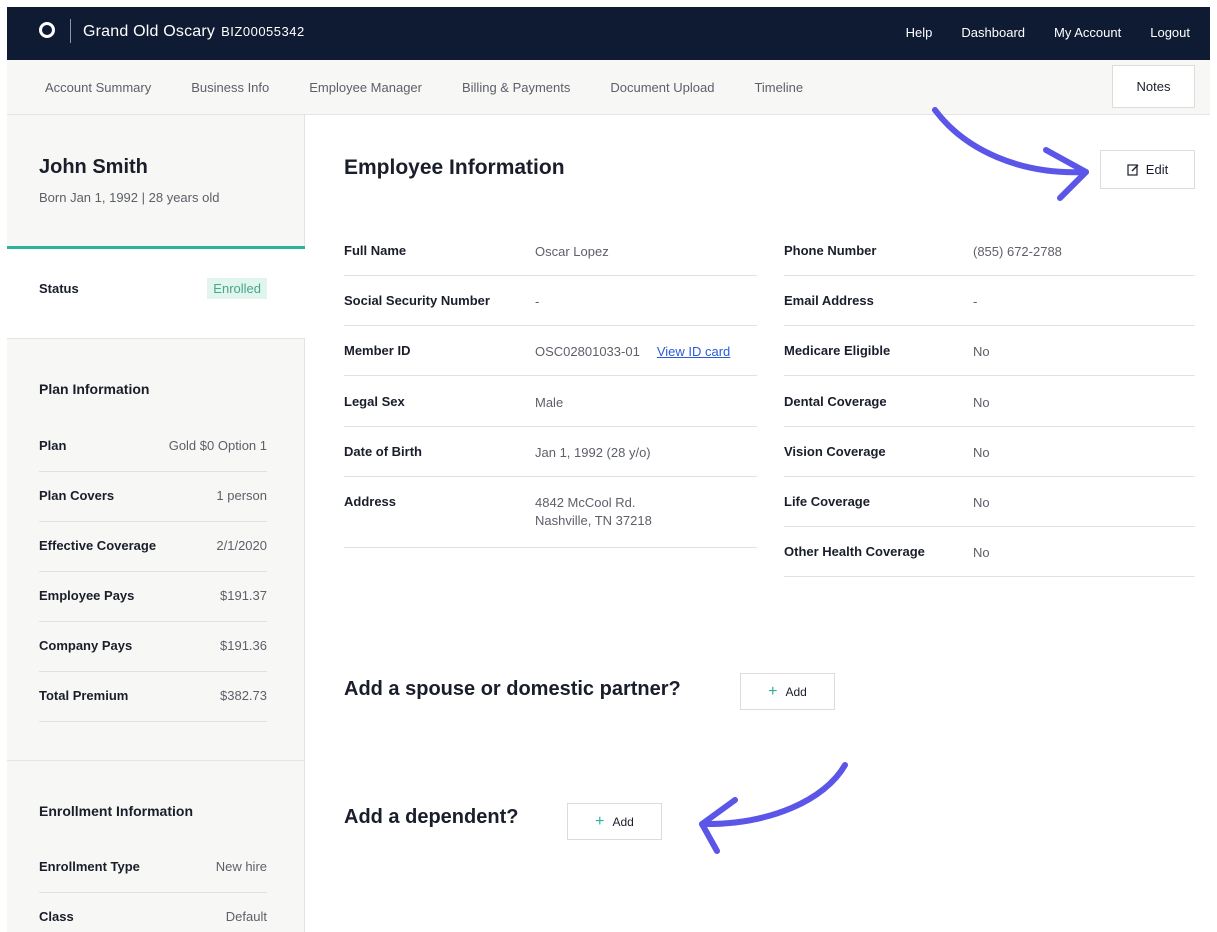 The height and width of the screenshot is (932, 1217). What do you see at coordinates (87, 595) in the screenshot?
I see `plan-row-label: Employee Pays` at bounding box center [87, 595].